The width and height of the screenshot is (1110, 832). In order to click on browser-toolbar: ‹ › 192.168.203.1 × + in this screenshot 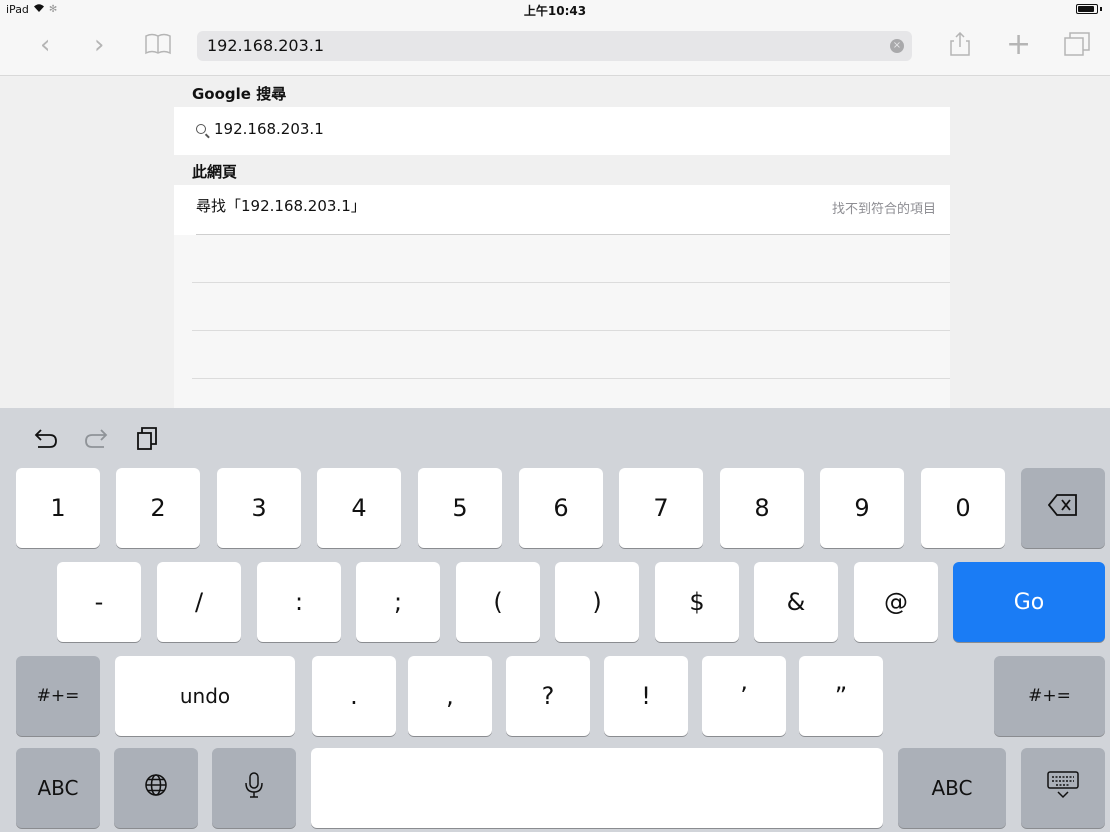, I will do `click(555, 48)`.